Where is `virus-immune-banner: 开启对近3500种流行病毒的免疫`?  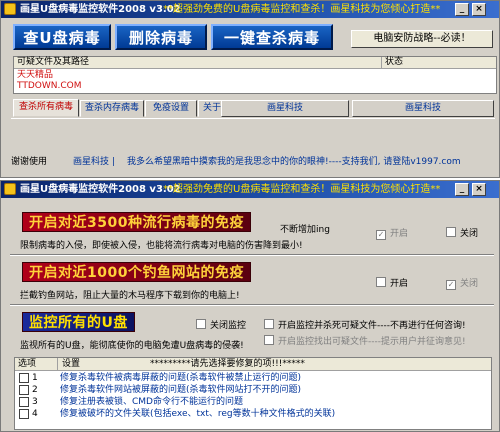
virus-immune-banner: 开启对近3500种流行病毒的免疫 is located at coordinates (136, 222).